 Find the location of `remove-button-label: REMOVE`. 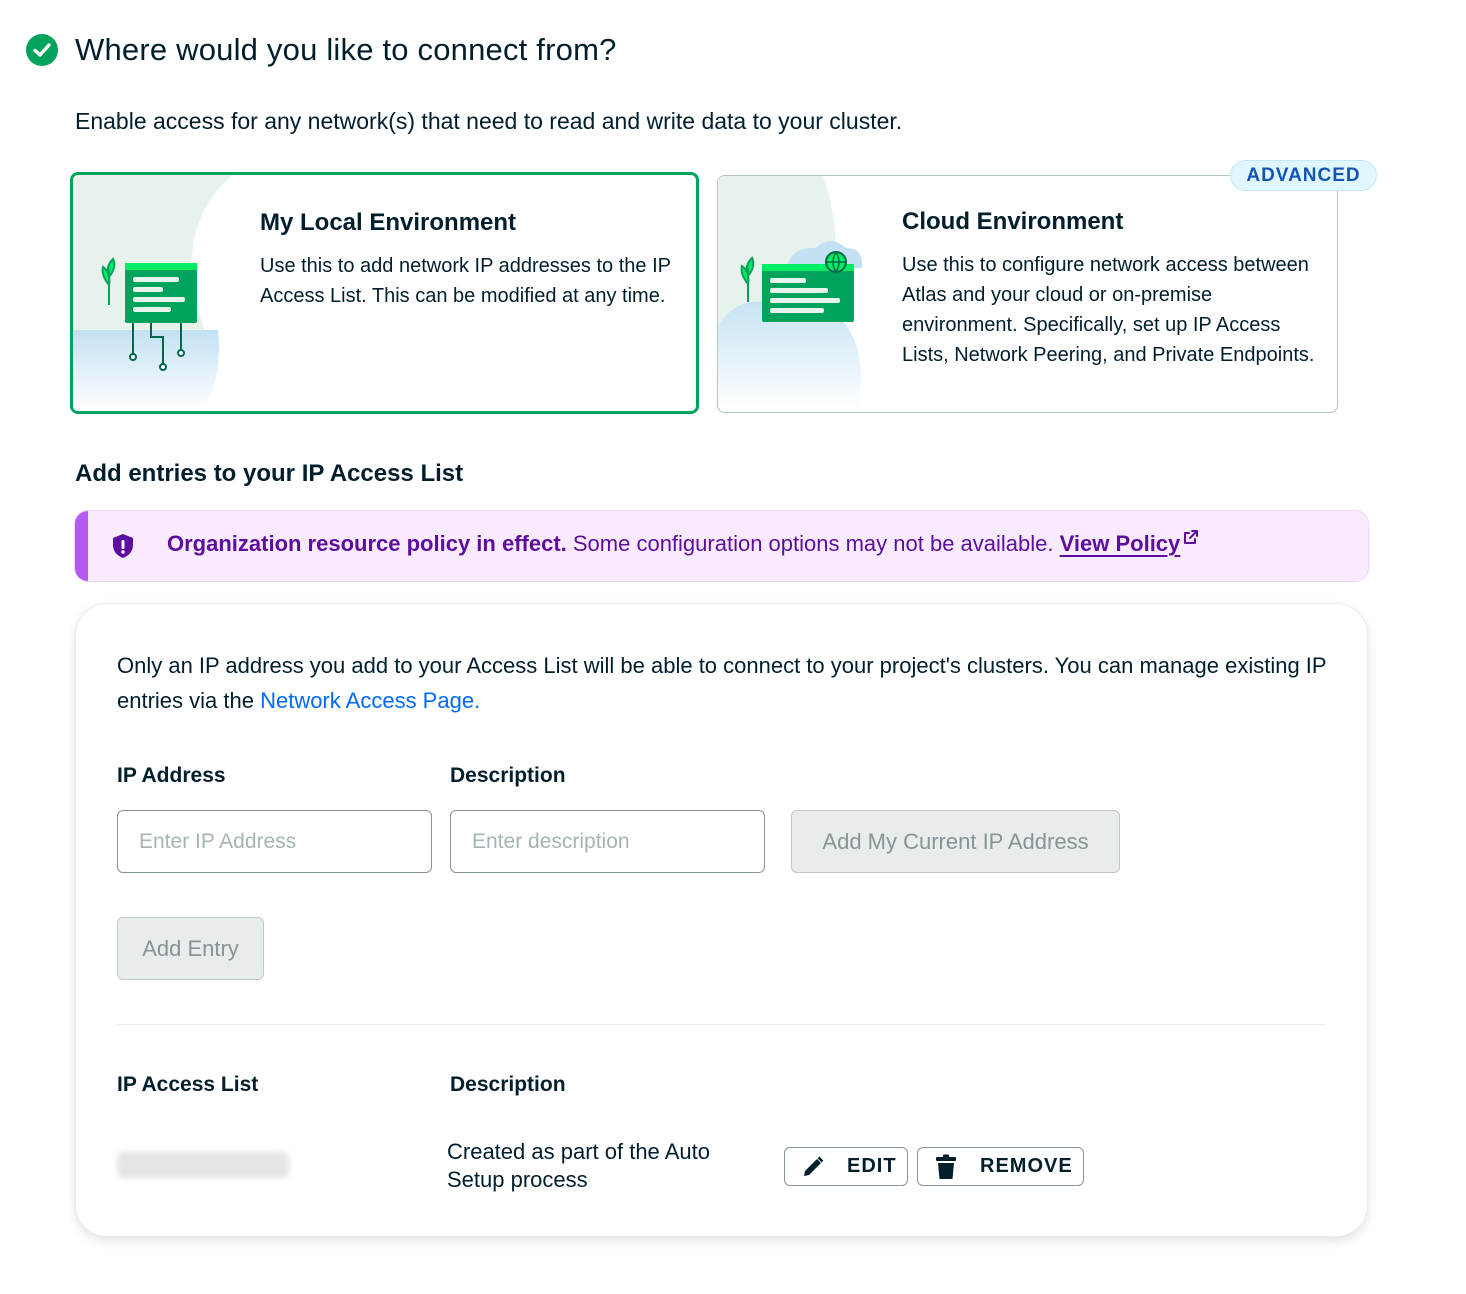

remove-button-label: REMOVE is located at coordinates (1026, 1166).